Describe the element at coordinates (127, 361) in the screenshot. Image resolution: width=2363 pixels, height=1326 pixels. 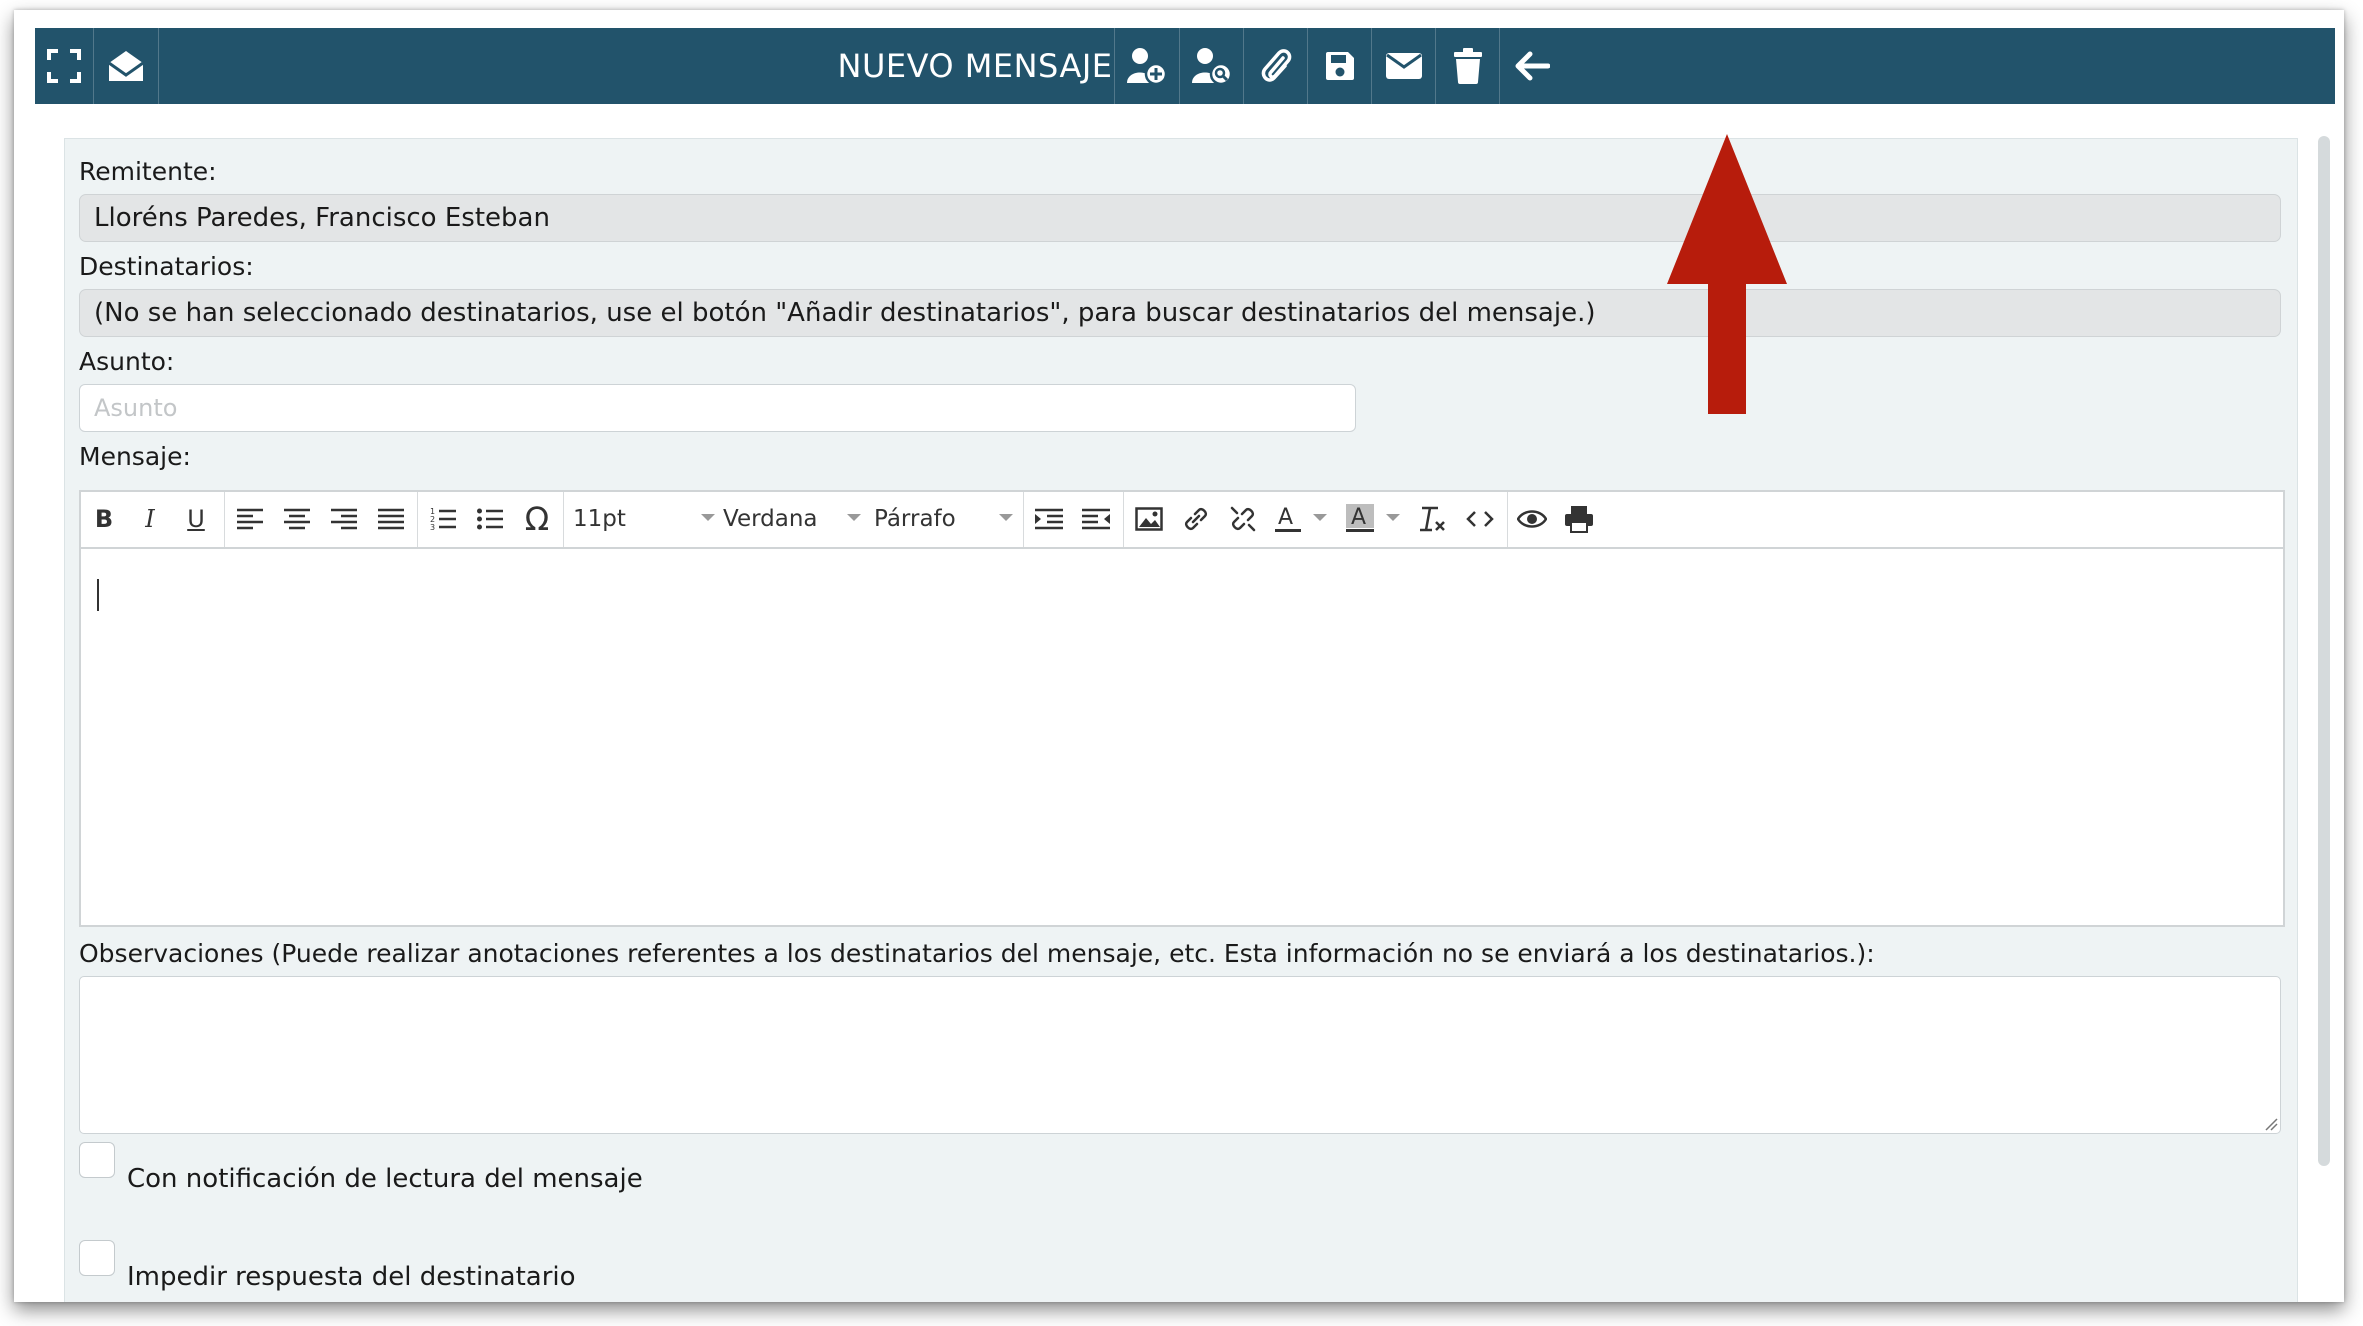
I see `subject-label: Asunto:` at that location.